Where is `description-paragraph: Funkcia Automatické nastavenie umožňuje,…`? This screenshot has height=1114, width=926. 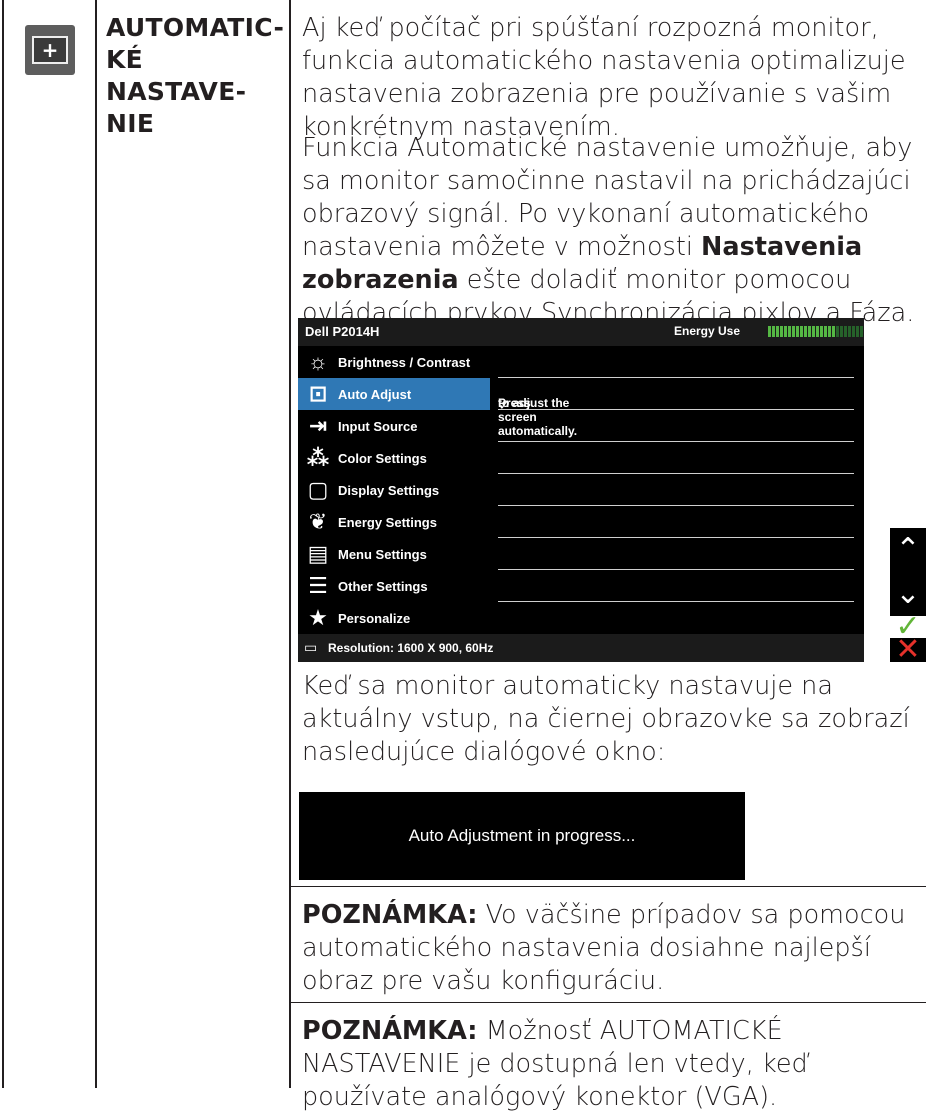
description-paragraph: Funkcia Automatické nastavenie umožňuje,… is located at coordinates (608, 230).